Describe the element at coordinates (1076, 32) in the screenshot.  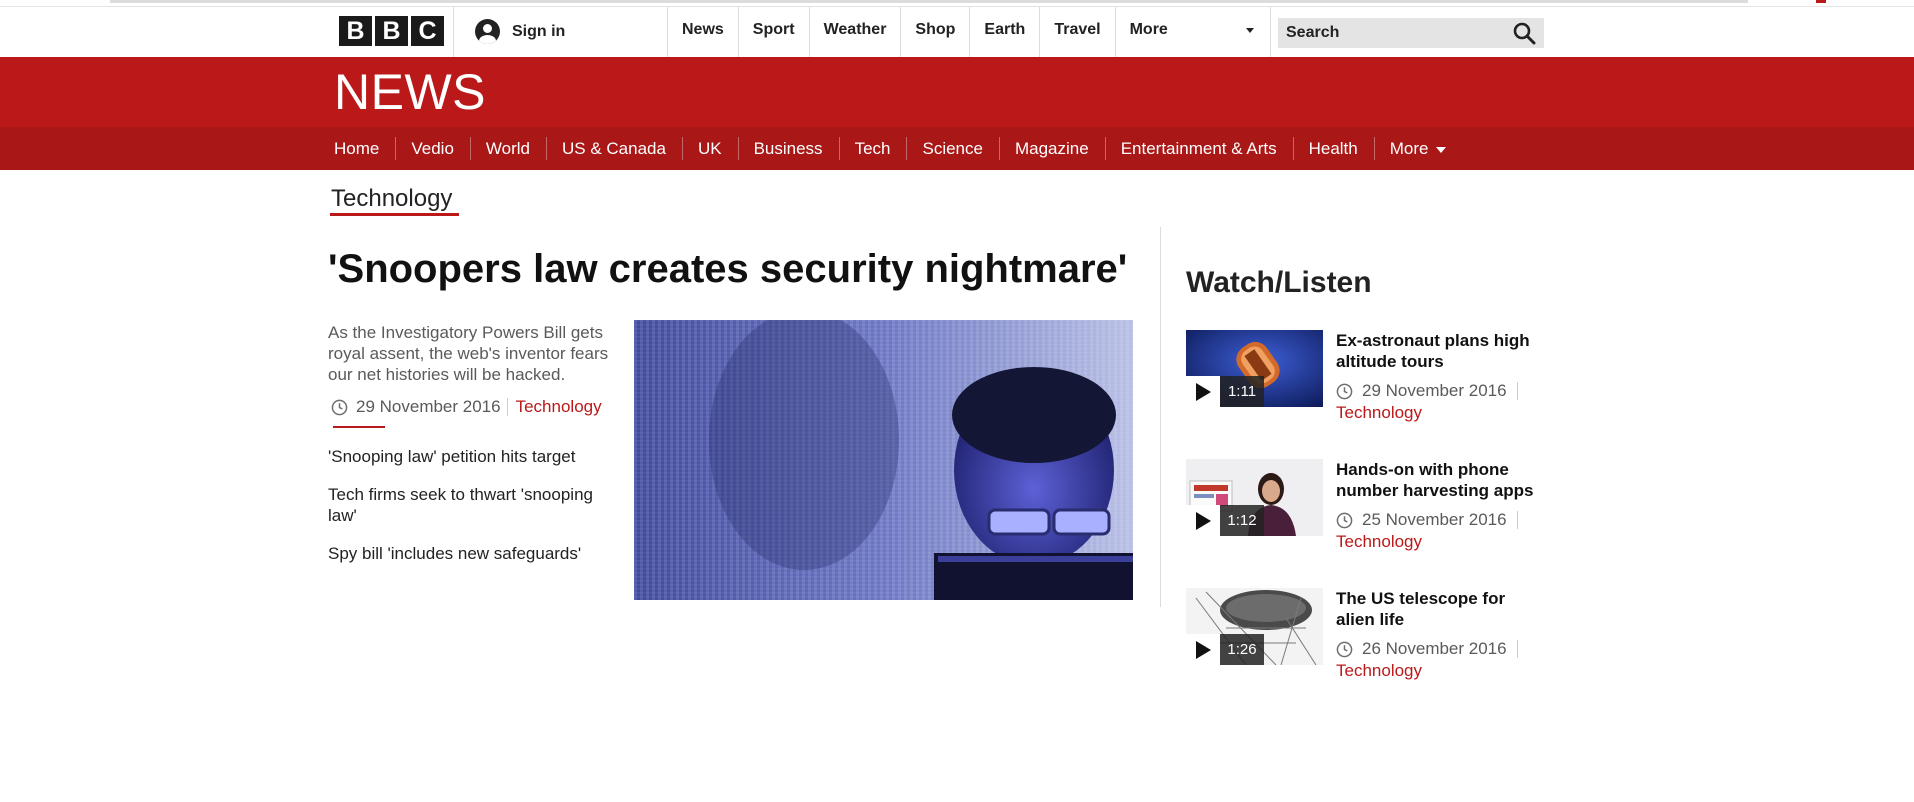
I see `global-nav-travel: Travel` at that location.